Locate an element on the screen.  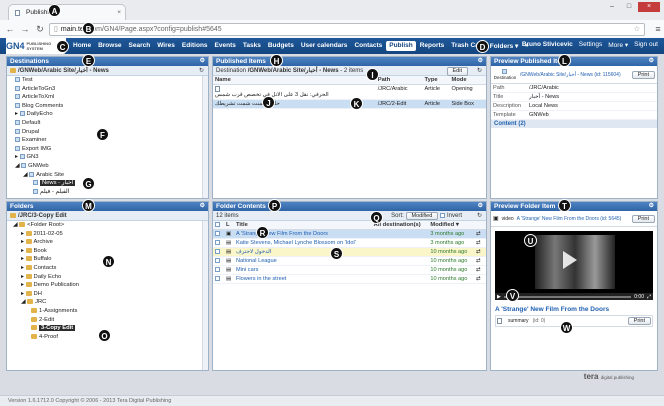
menu-contacts: Contacts is located at coordinates (368, 46).